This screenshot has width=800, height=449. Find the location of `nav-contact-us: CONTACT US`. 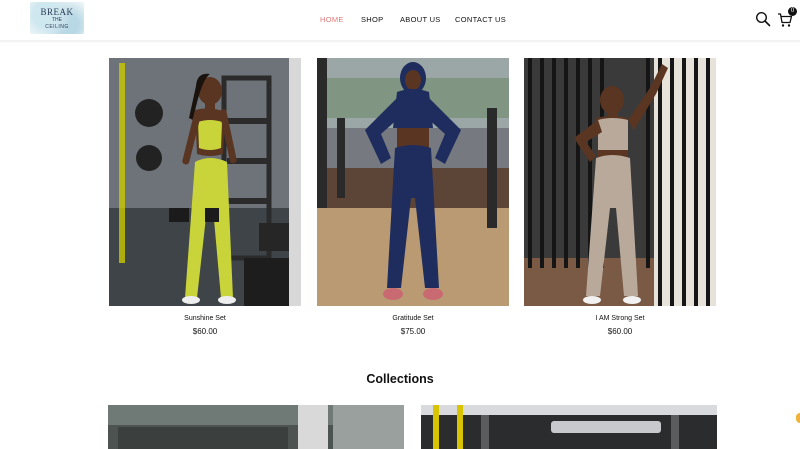

nav-contact-us: CONTACT US is located at coordinates (480, 19).